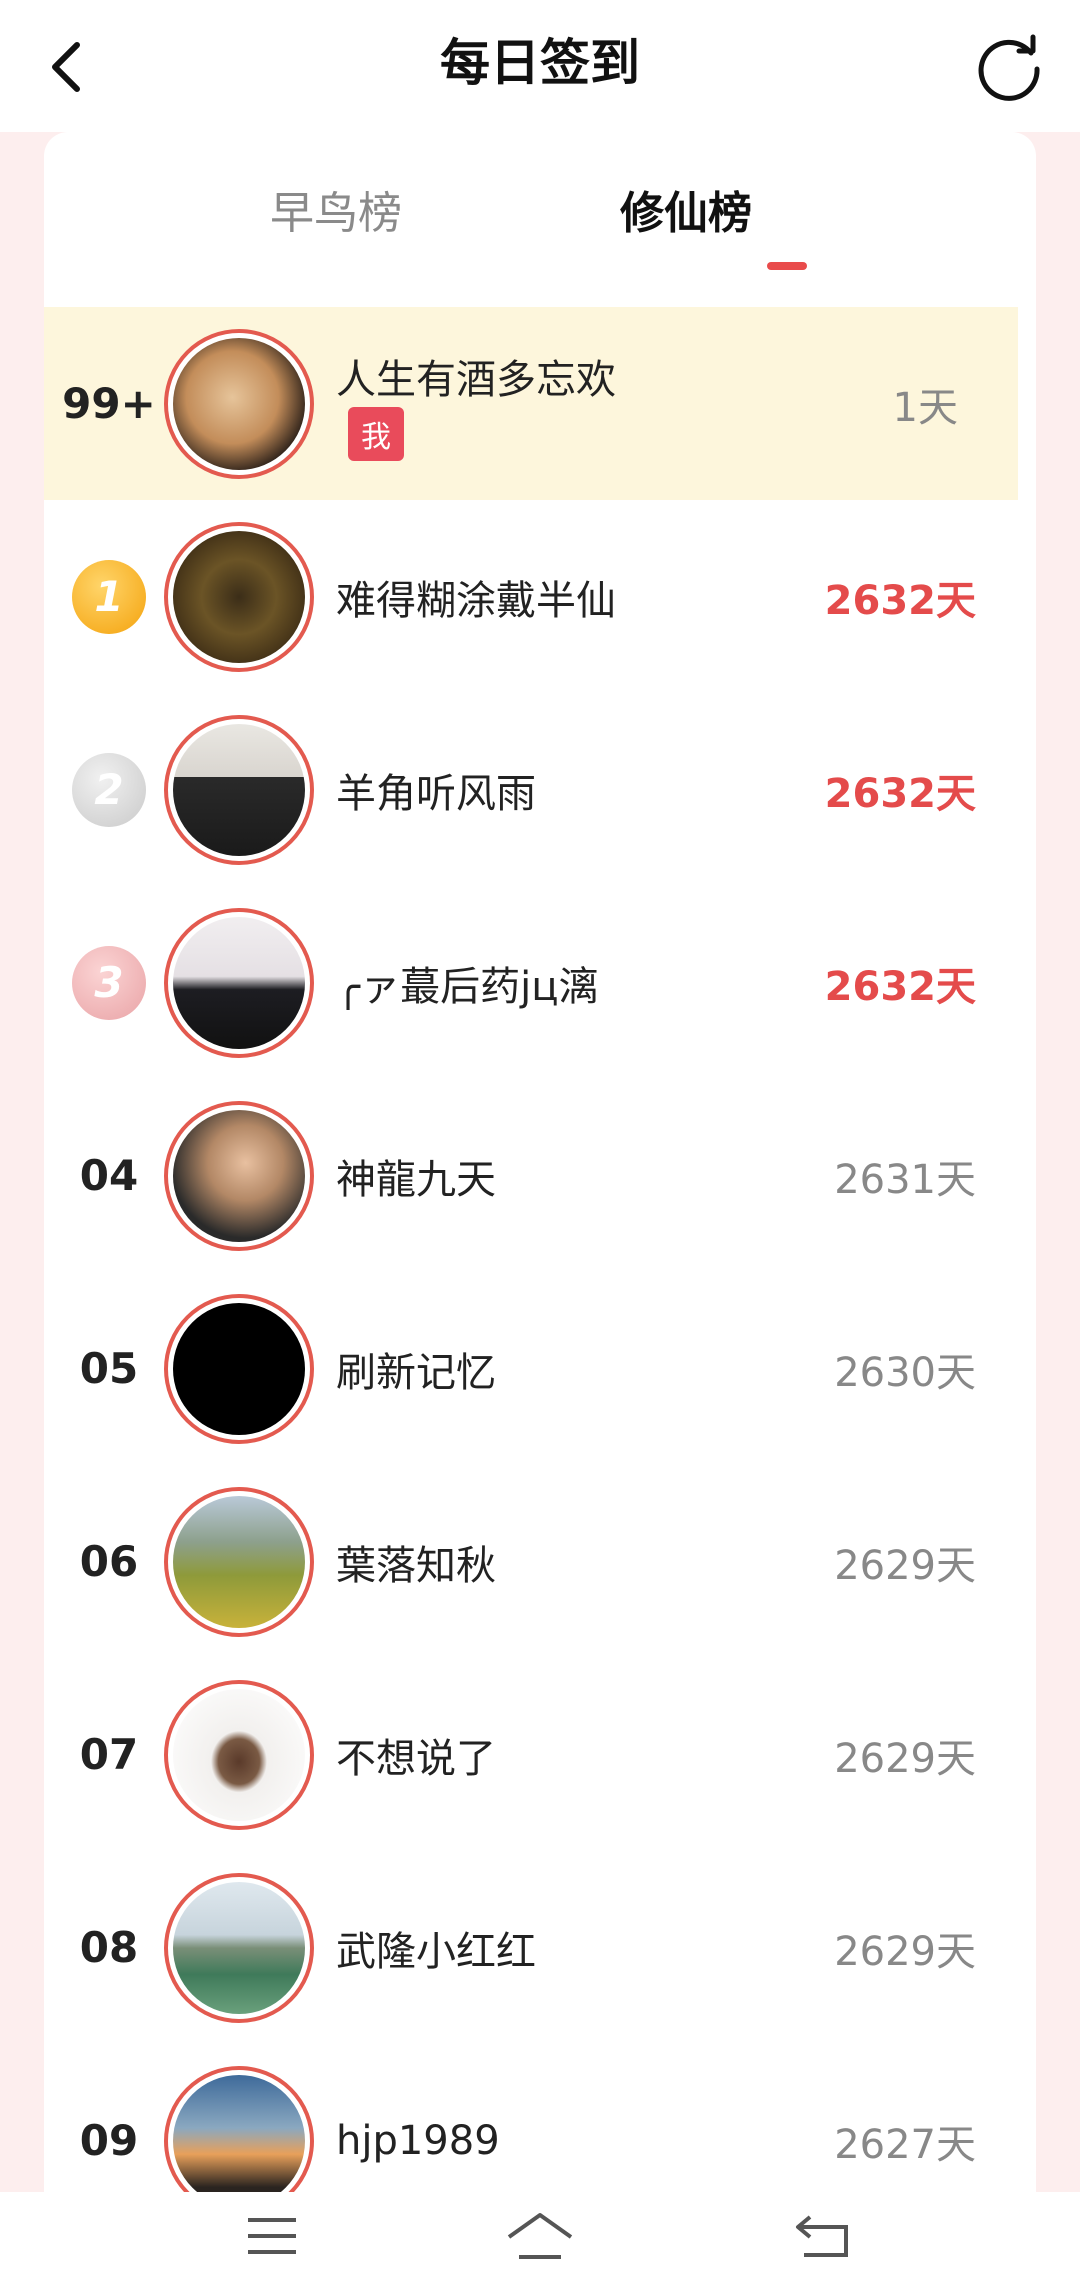  I want to click on list-item: 07 不想说了 2629天, so click(540, 1754).